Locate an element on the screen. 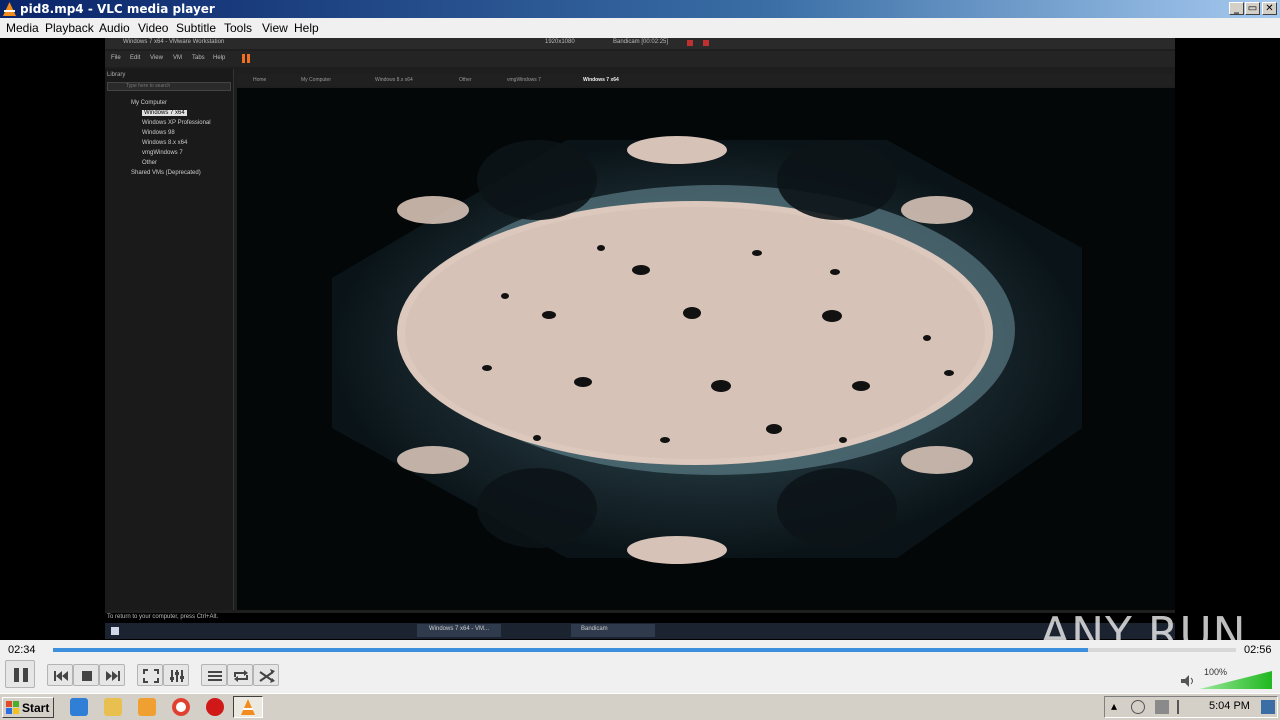  total-time: 02:56 is located at coordinates (1258, 650).